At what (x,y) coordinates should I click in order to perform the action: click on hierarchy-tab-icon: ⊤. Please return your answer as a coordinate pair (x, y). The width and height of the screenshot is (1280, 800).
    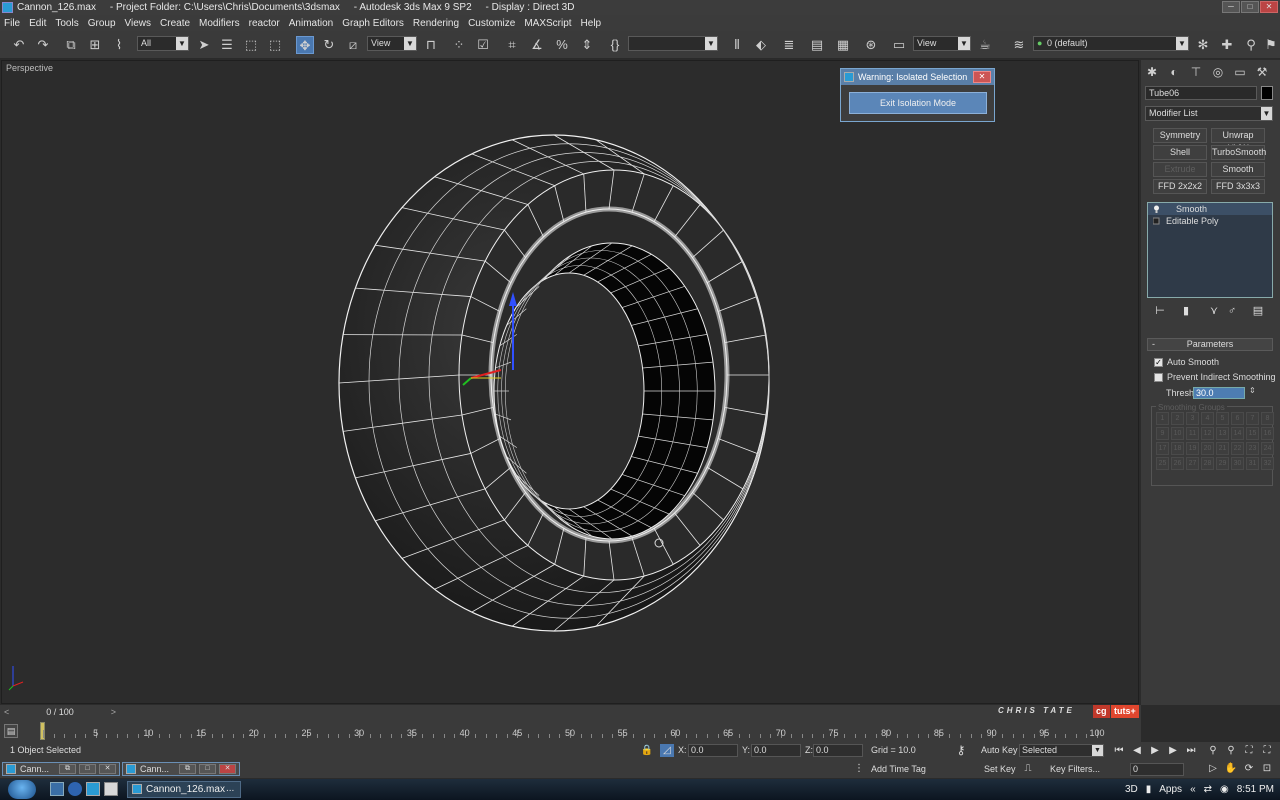
    Looking at the image, I should click on (1196, 72).